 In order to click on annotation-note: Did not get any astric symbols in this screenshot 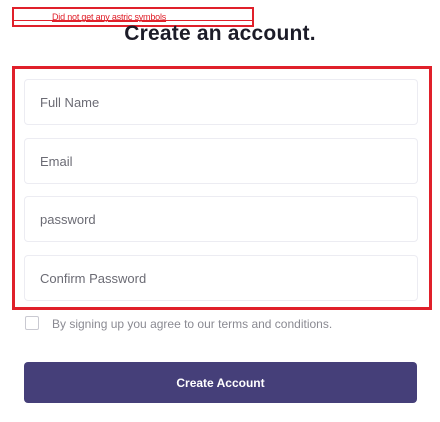, I will do `click(109, 17)`.